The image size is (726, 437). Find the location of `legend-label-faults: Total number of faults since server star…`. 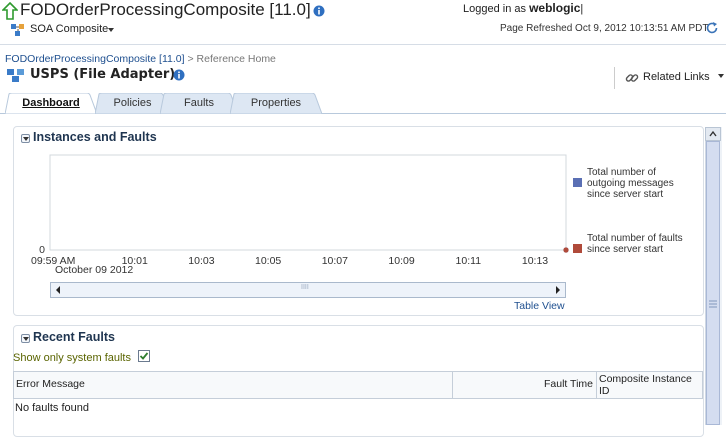

legend-label-faults: Total number of faults since server star… is located at coordinates (635, 244).